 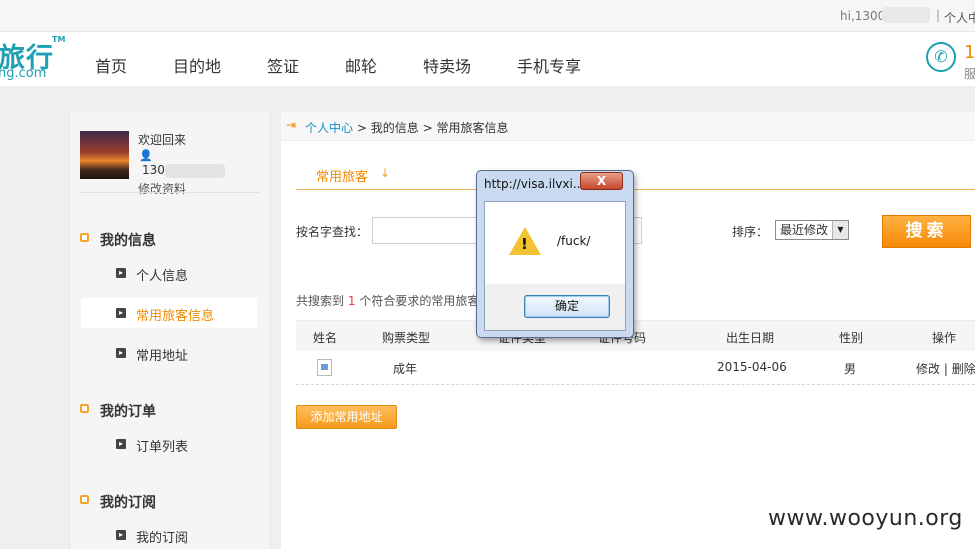 I want to click on close-button: X, so click(x=601, y=181).